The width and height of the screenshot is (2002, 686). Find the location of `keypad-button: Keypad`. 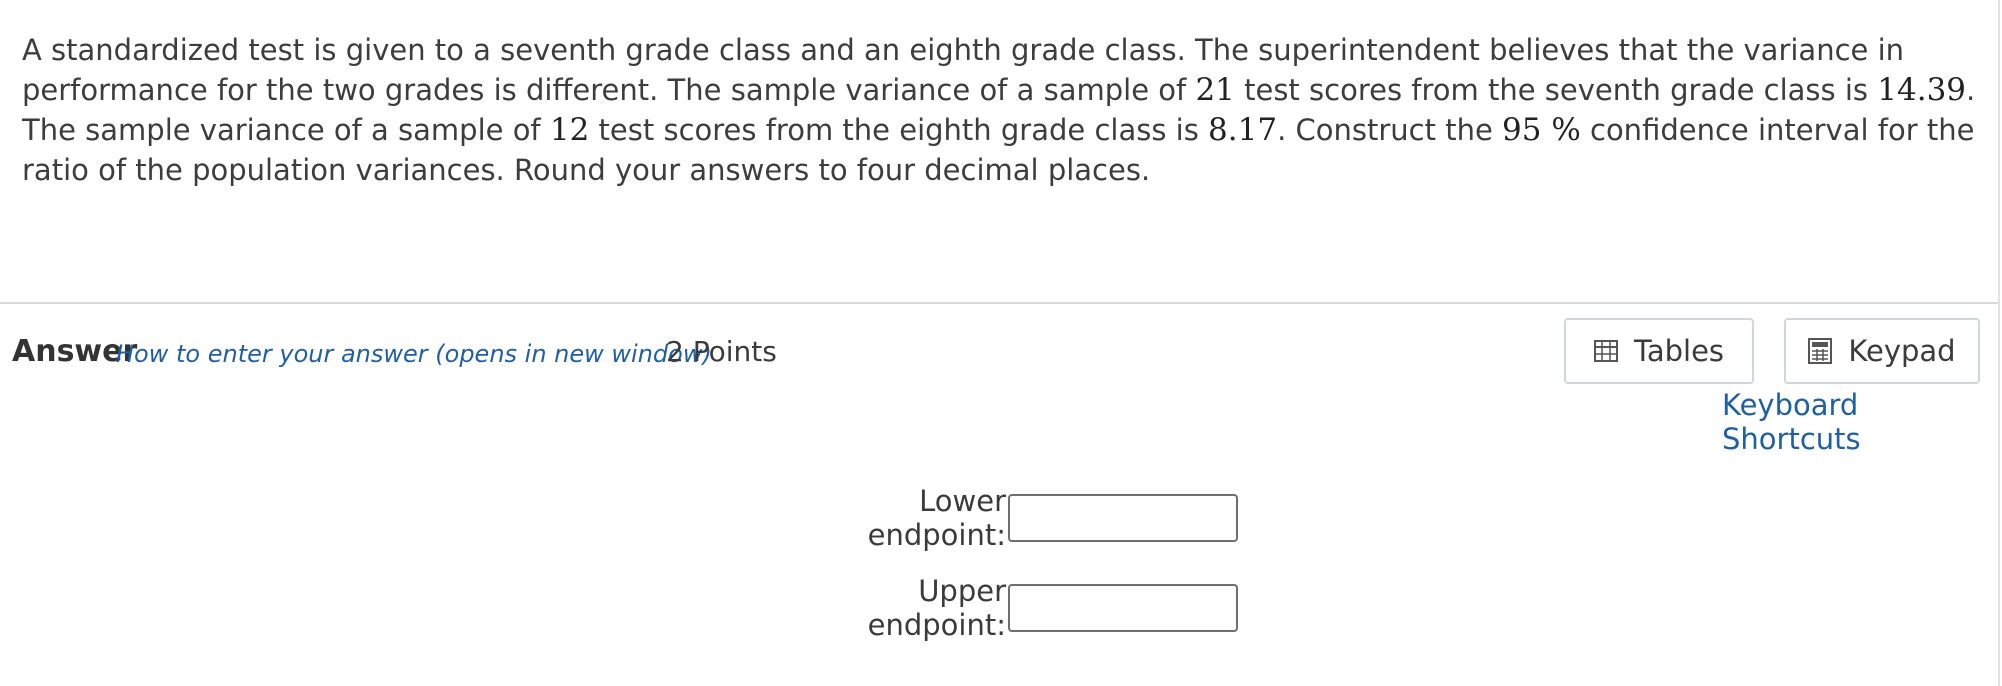

keypad-button: Keypad is located at coordinates (1882, 351).